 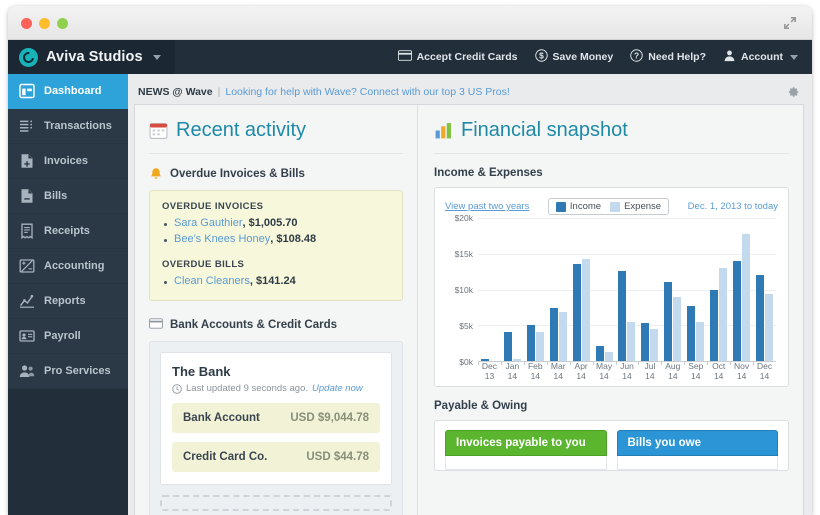 I want to click on bank-heading: Bank Accounts & Credit Cards, so click(x=276, y=325).